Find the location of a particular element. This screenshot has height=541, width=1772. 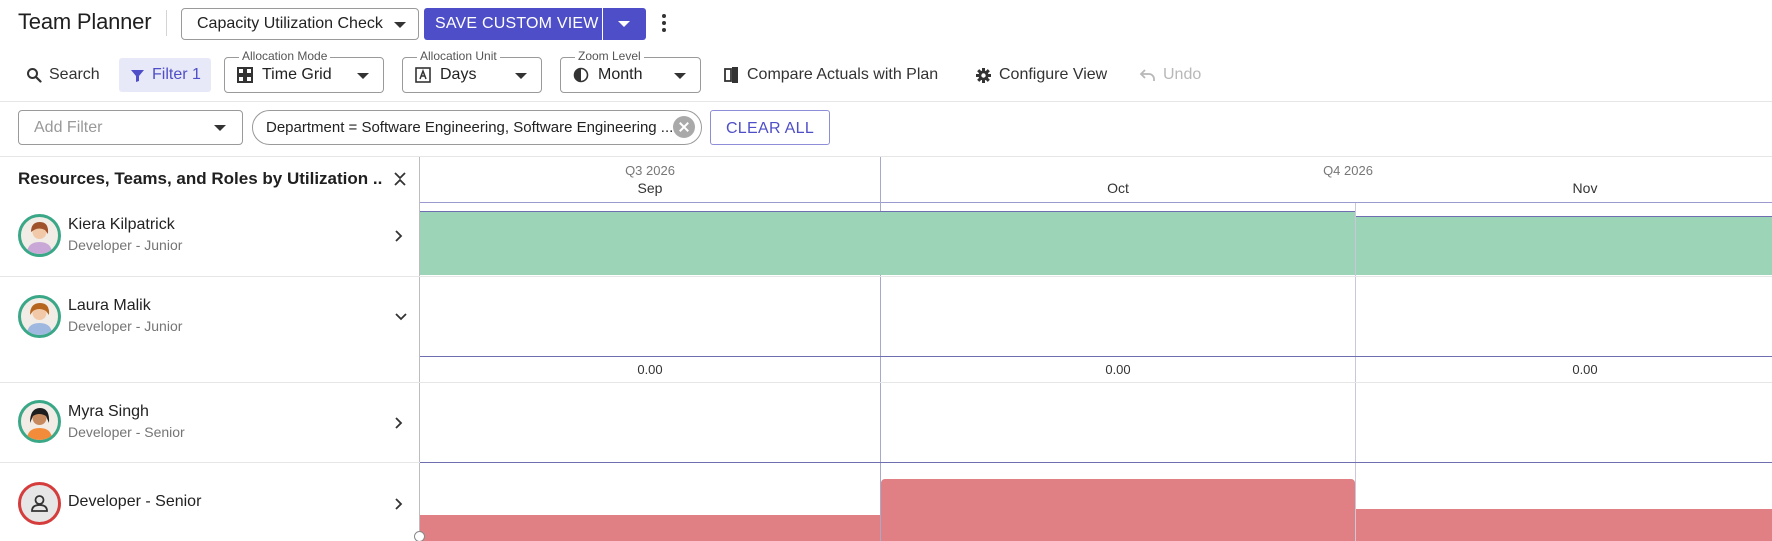

app-title: Team Planner is located at coordinates (85, 21).